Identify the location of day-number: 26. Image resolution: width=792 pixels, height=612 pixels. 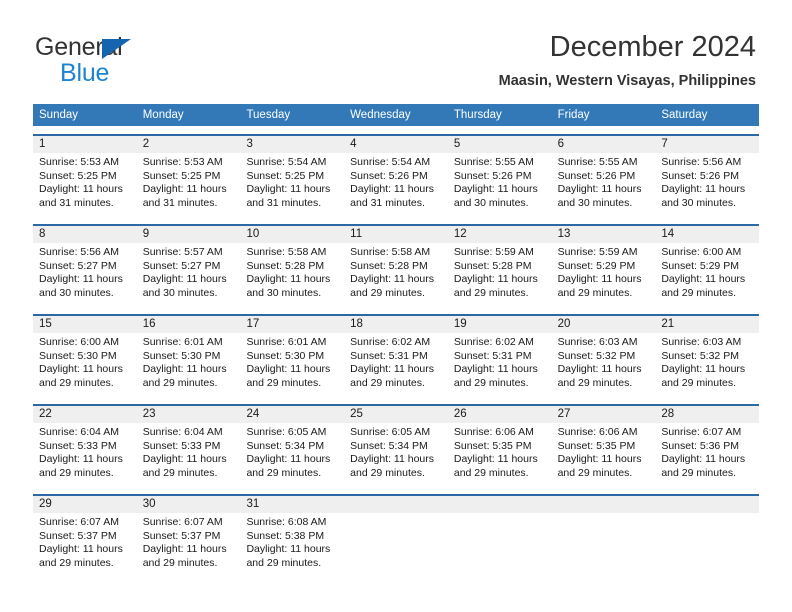
(500, 414).